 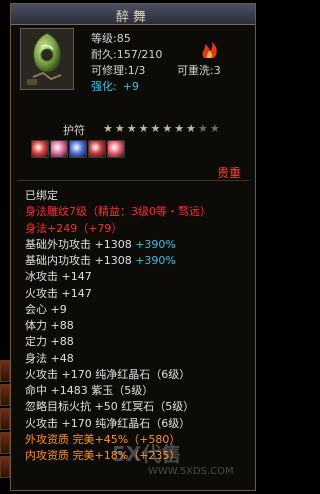 What do you see at coordinates (209, 50) in the screenshot?
I see `flame-icon` at bounding box center [209, 50].